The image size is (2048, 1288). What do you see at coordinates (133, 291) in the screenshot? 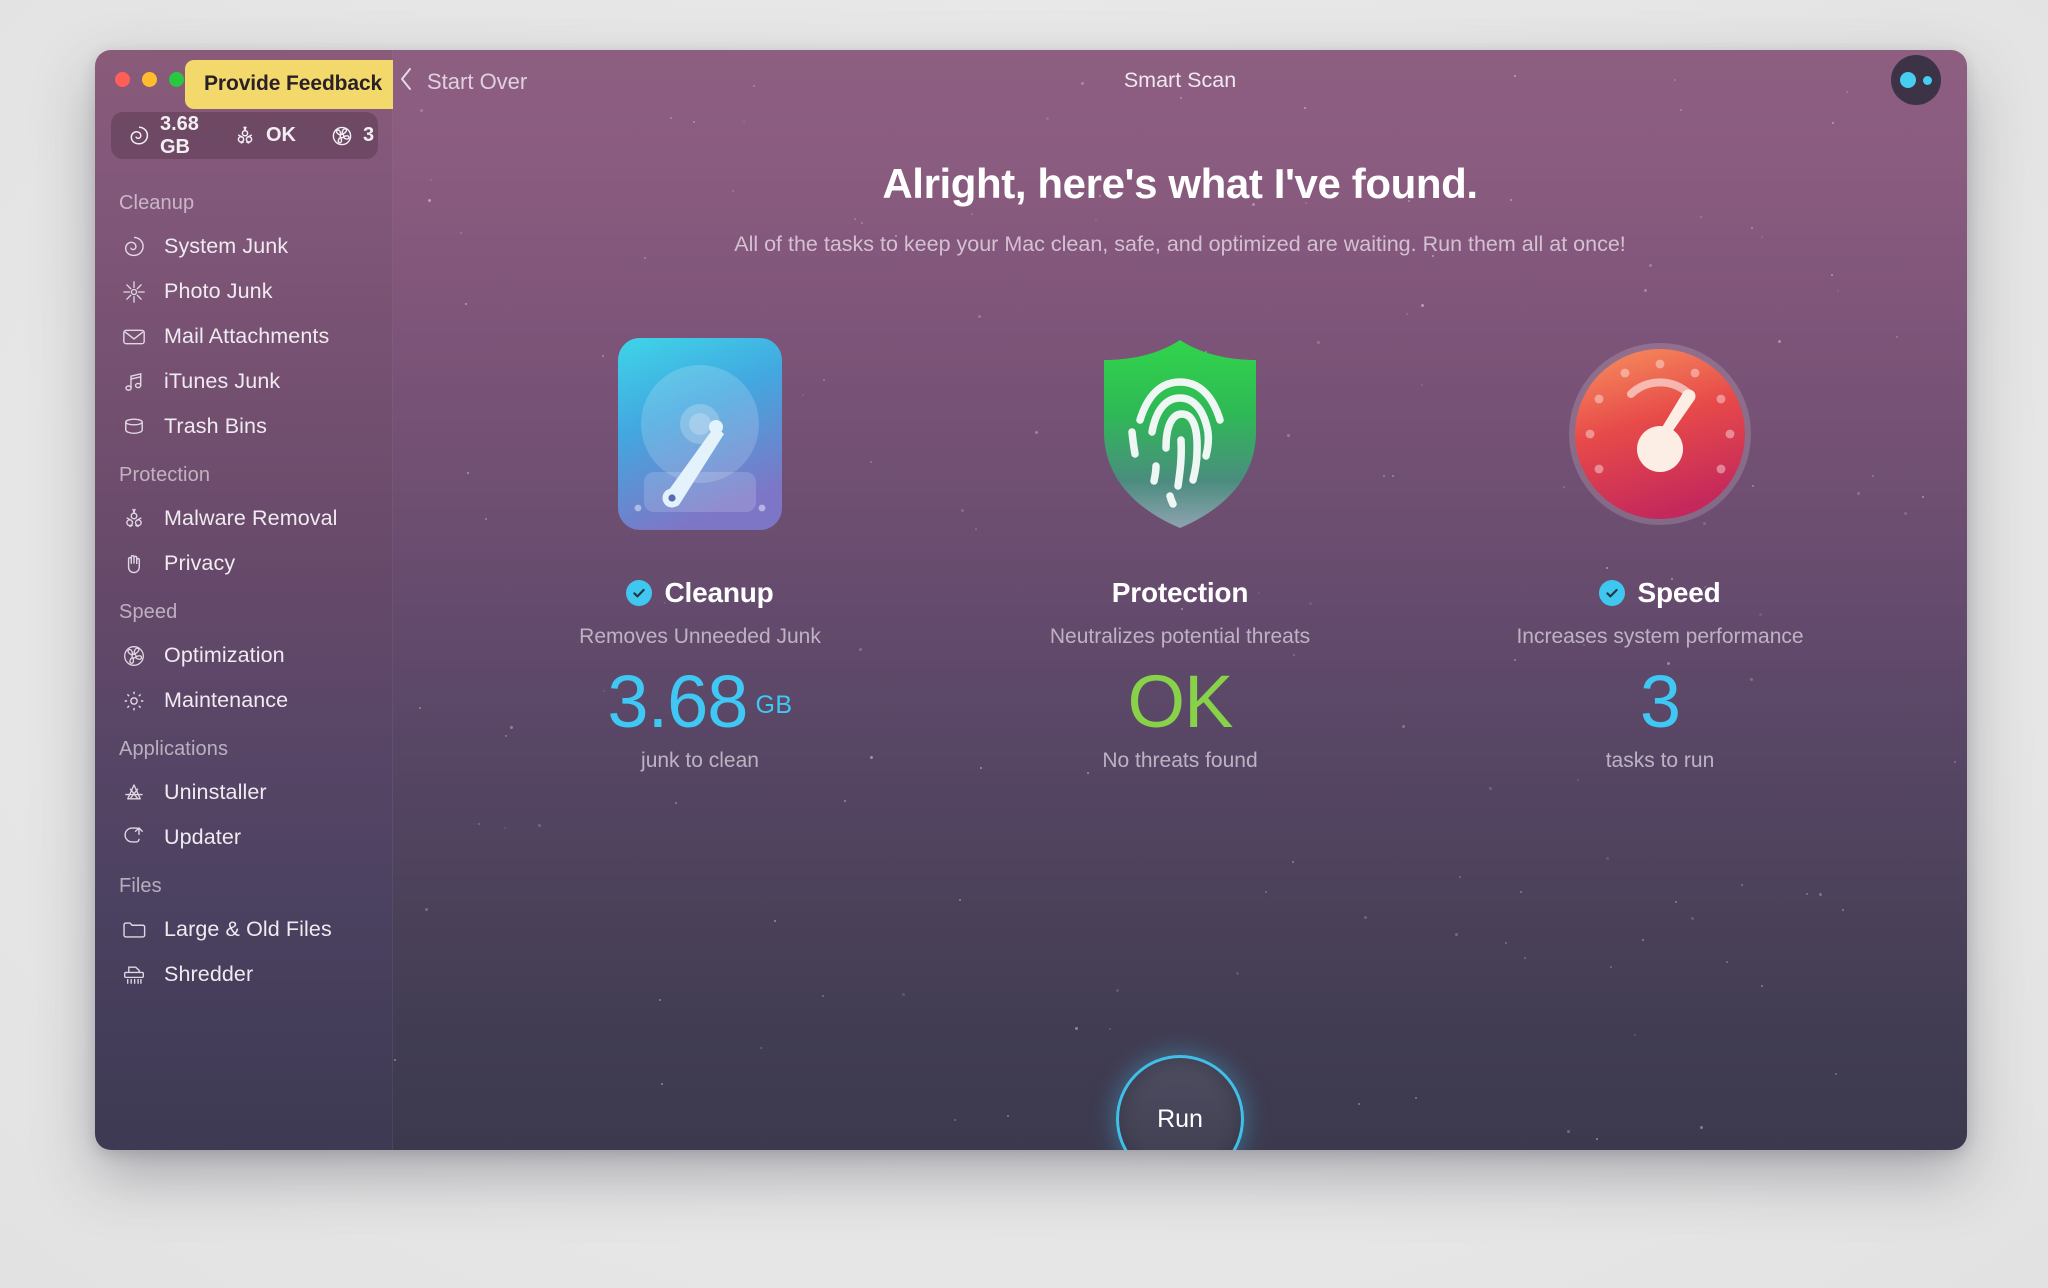
I see `photo-junk-icon` at bounding box center [133, 291].